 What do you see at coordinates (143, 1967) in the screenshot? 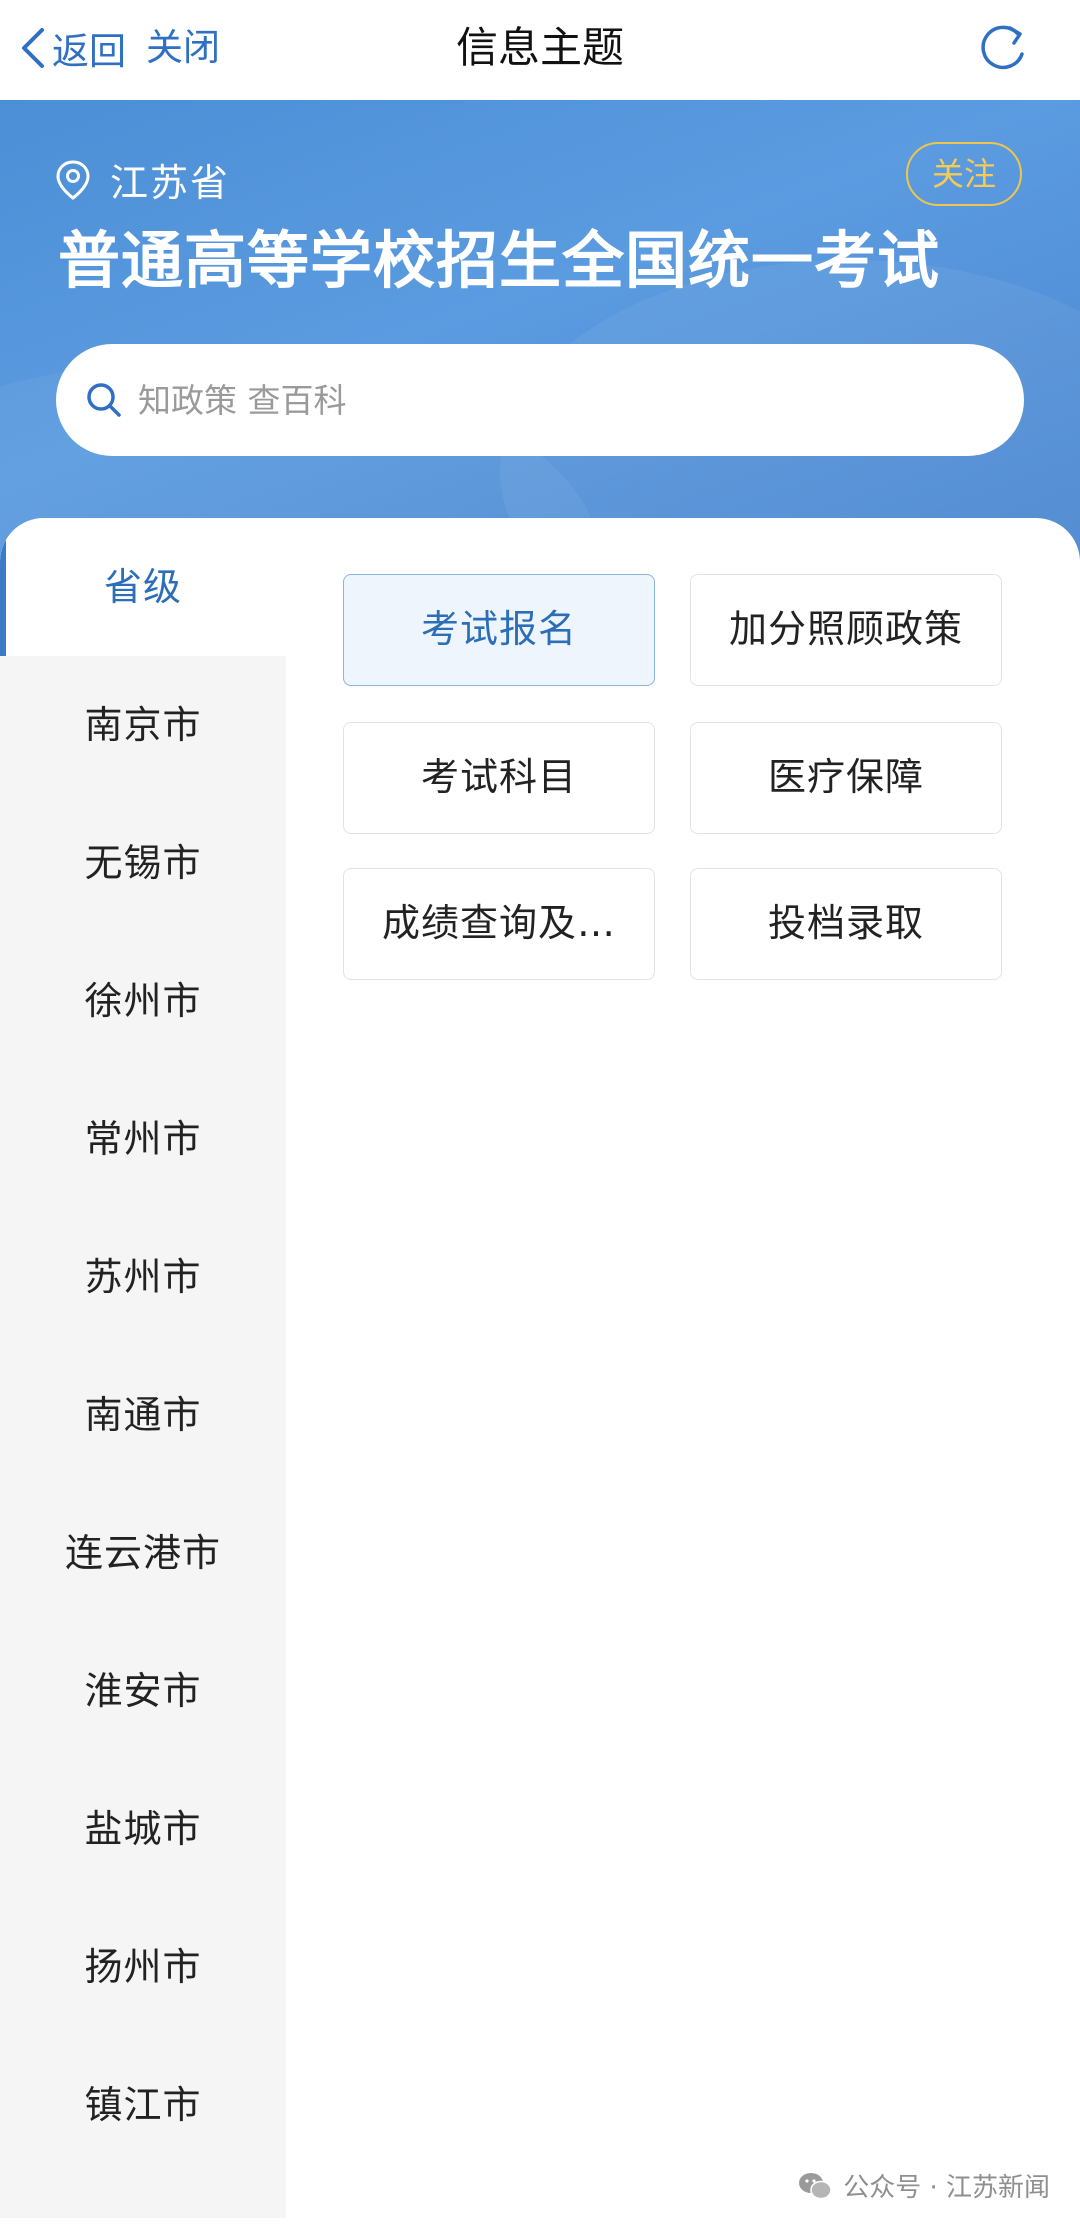
I see `sidebar-item-yangzhou: 扬州市` at bounding box center [143, 1967].